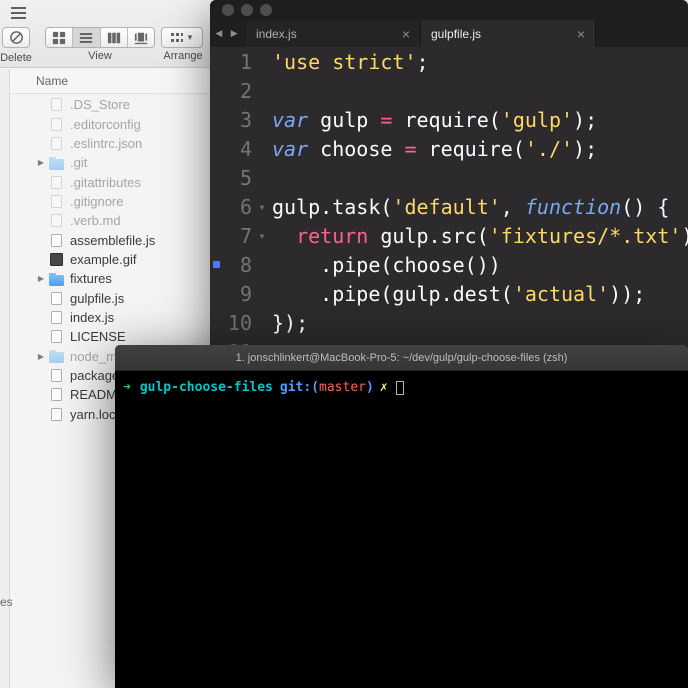  What do you see at coordinates (56, 259) in the screenshot?
I see `image-file-icon` at bounding box center [56, 259].